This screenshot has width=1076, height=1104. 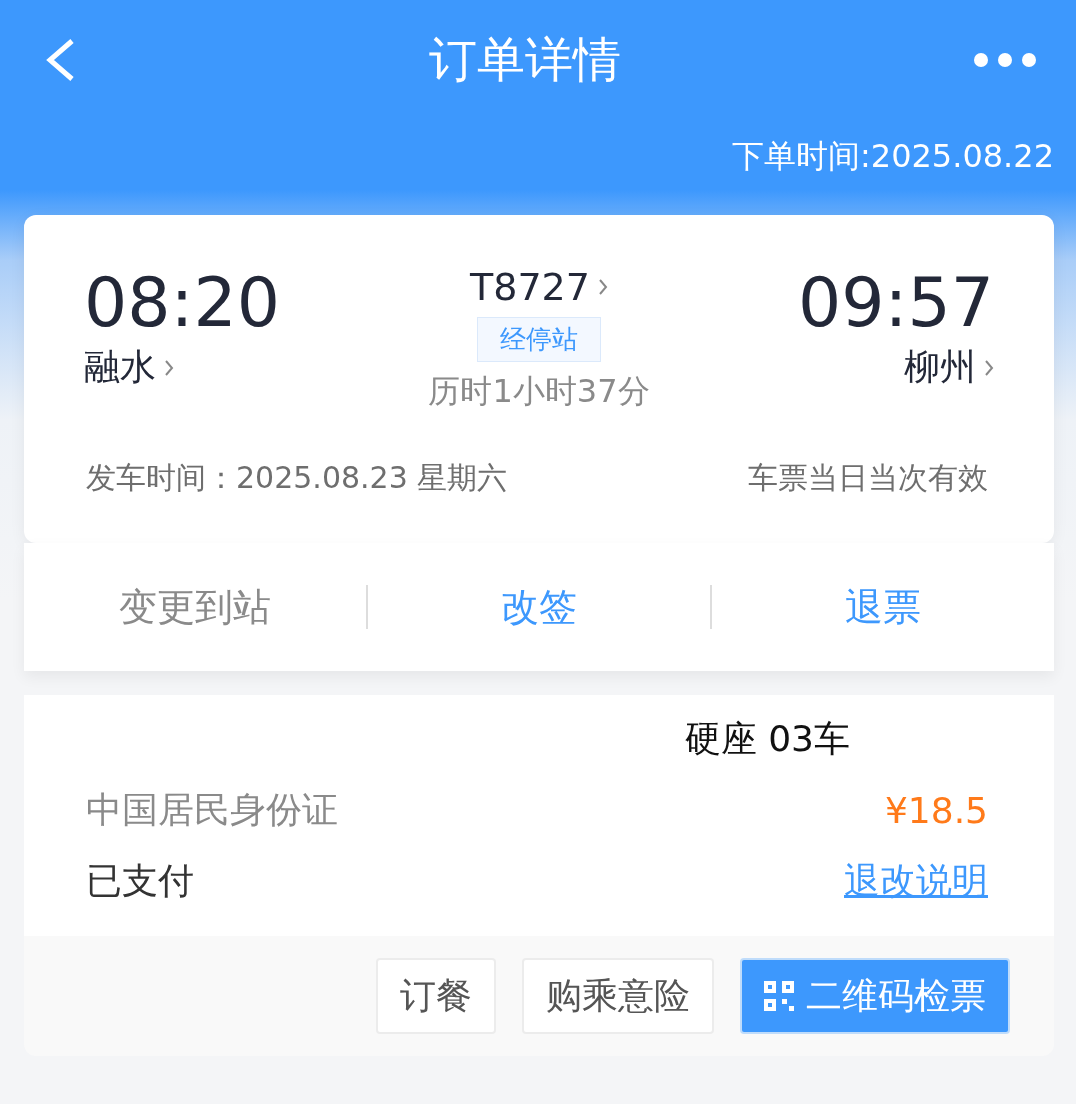 I want to click on stops-tag: 经停站, so click(x=539, y=339).